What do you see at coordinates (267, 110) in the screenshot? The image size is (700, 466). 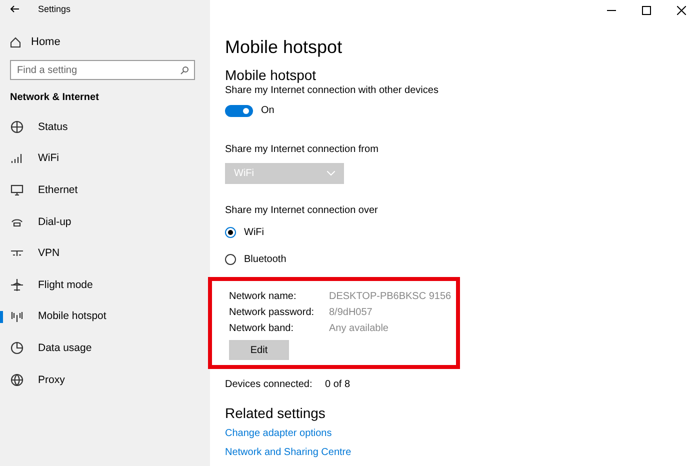 I see `toggle-label: On` at bounding box center [267, 110].